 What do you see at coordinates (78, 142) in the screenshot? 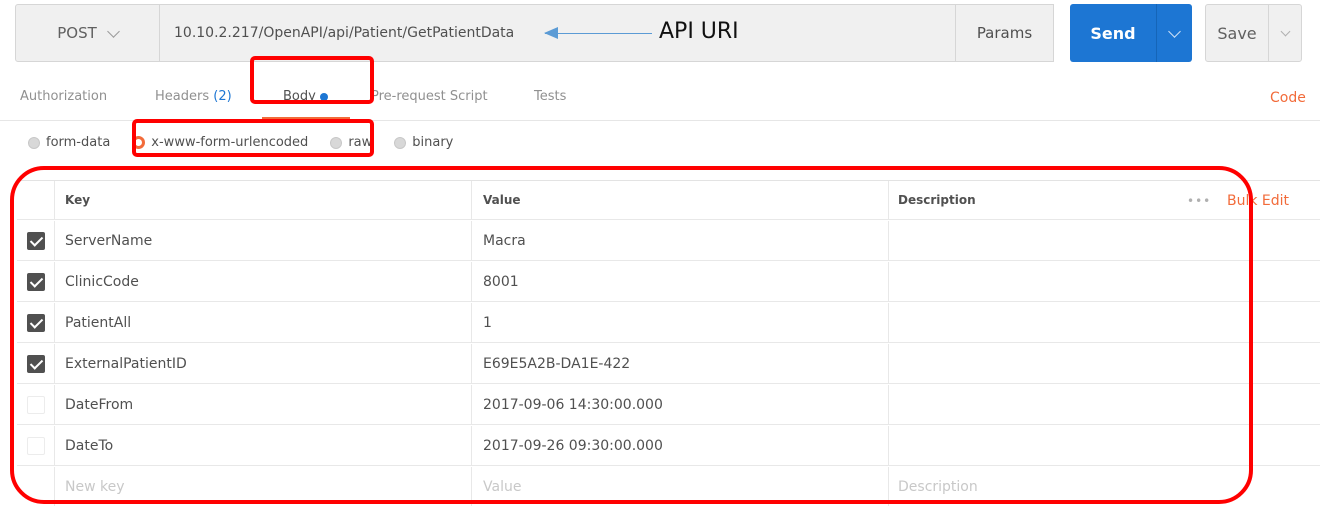
I see `radio-label: form-data` at bounding box center [78, 142].